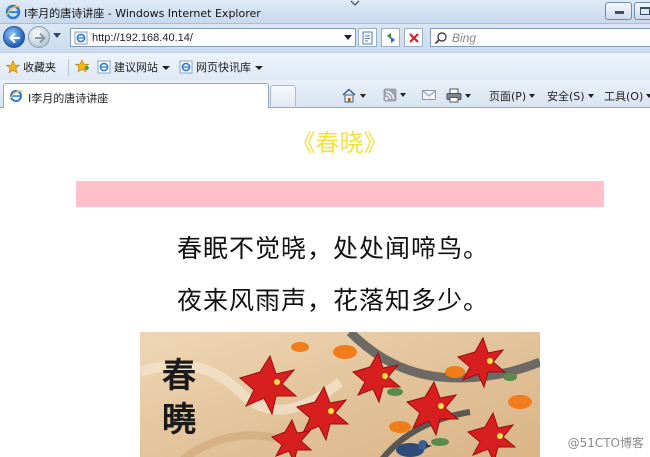 This screenshot has width=650, height=457. Describe the element at coordinates (142, 38) in the screenshot. I see `address-url: http://192.168.40.14/` at that location.